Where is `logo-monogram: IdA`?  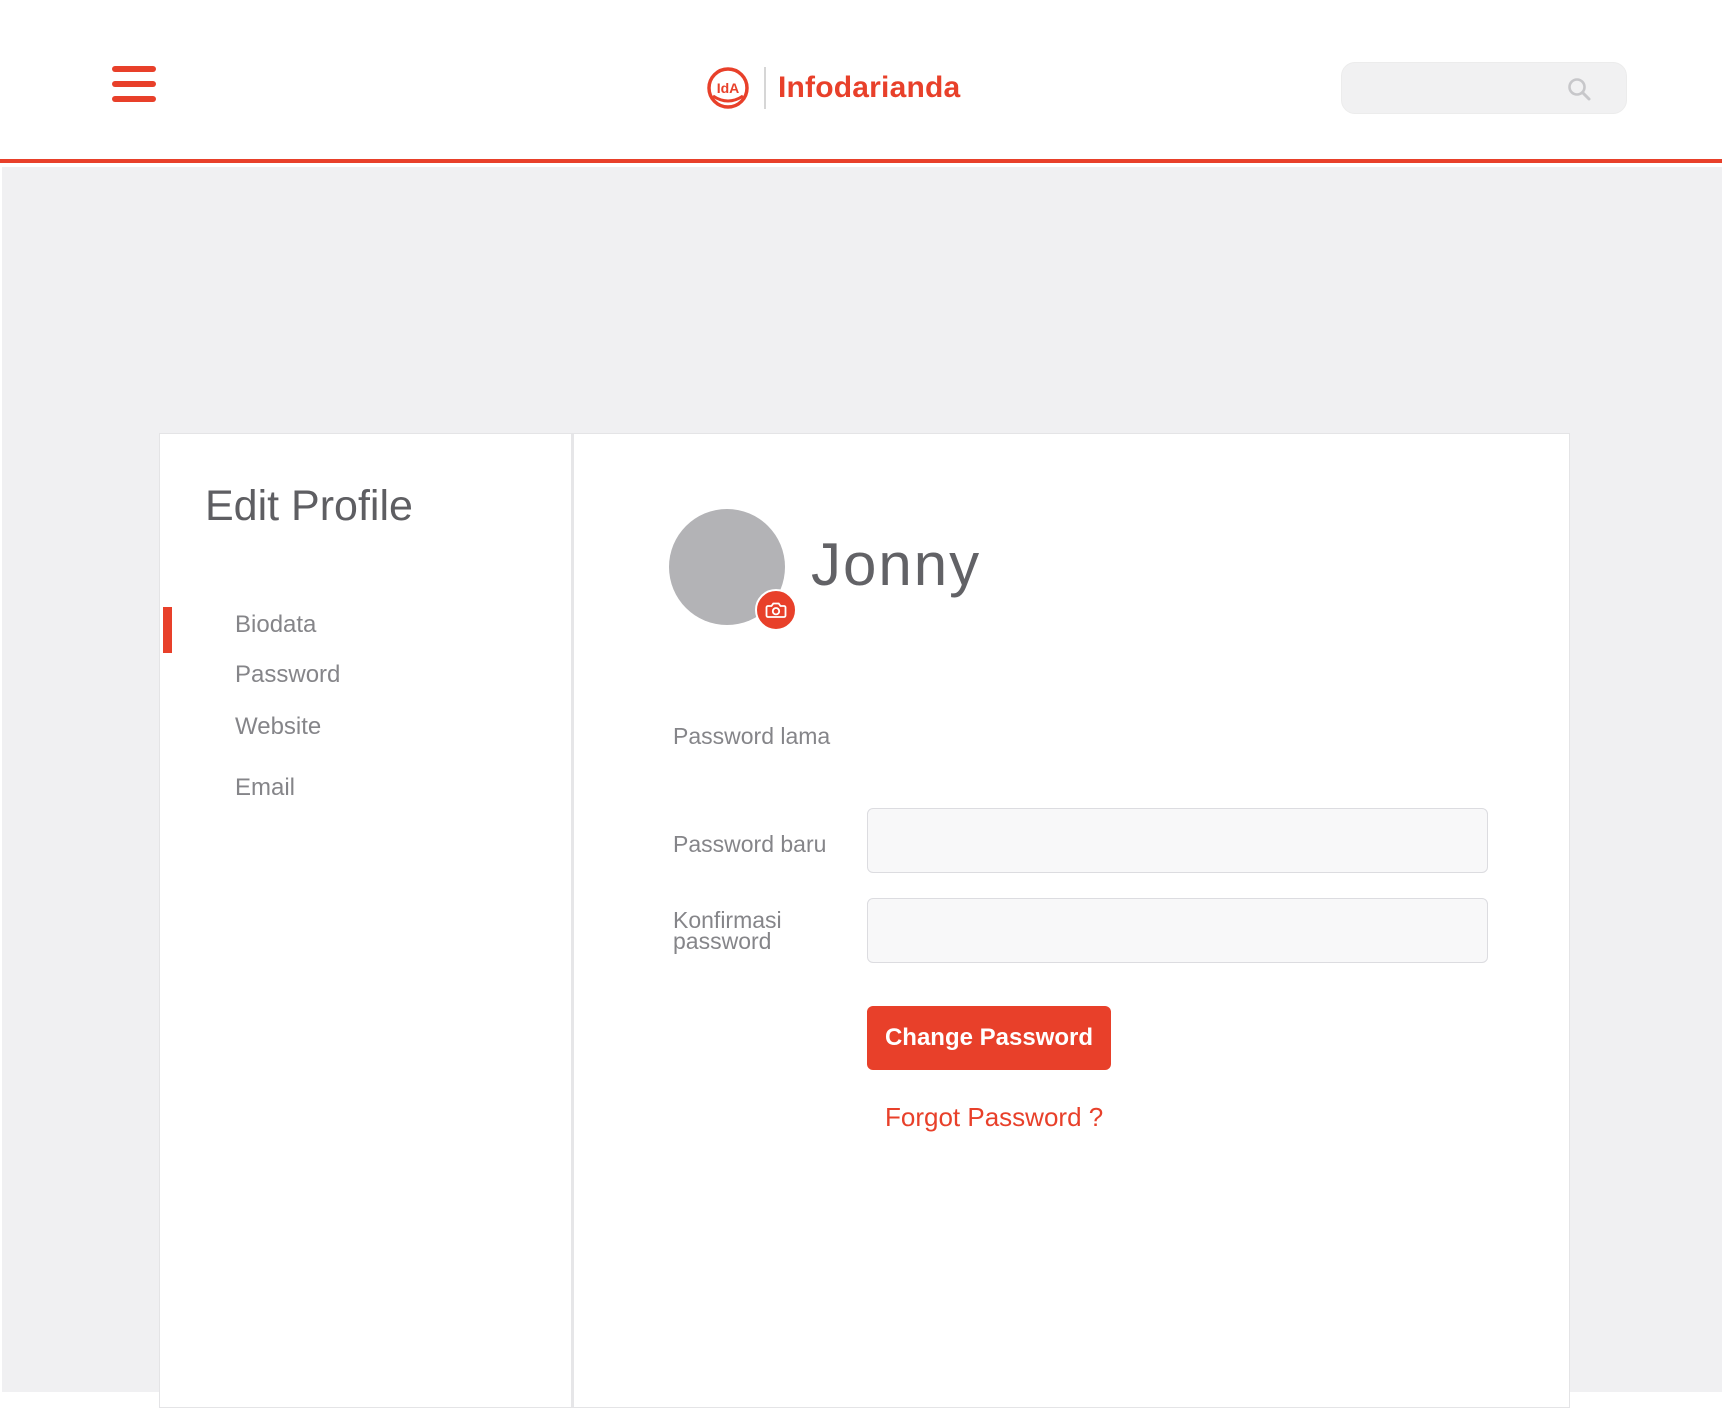 logo-monogram: IdA is located at coordinates (728, 88).